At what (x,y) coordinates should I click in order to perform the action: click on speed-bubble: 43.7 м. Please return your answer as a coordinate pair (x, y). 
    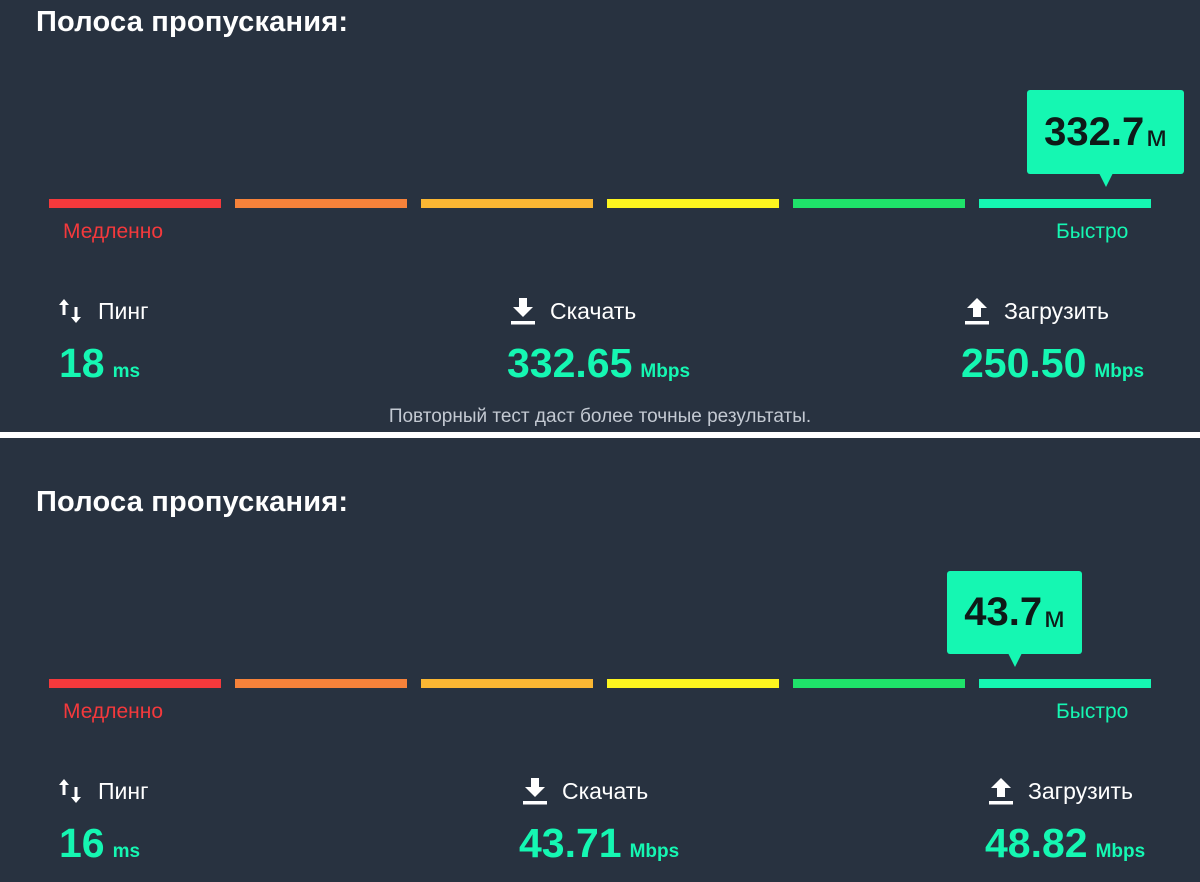
    Looking at the image, I should click on (1014, 619).